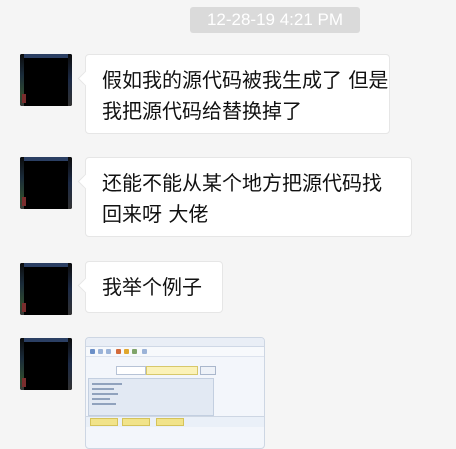 This screenshot has width=456, height=449. Describe the element at coordinates (175, 393) in the screenshot. I see `image-message-thumbnail` at that location.